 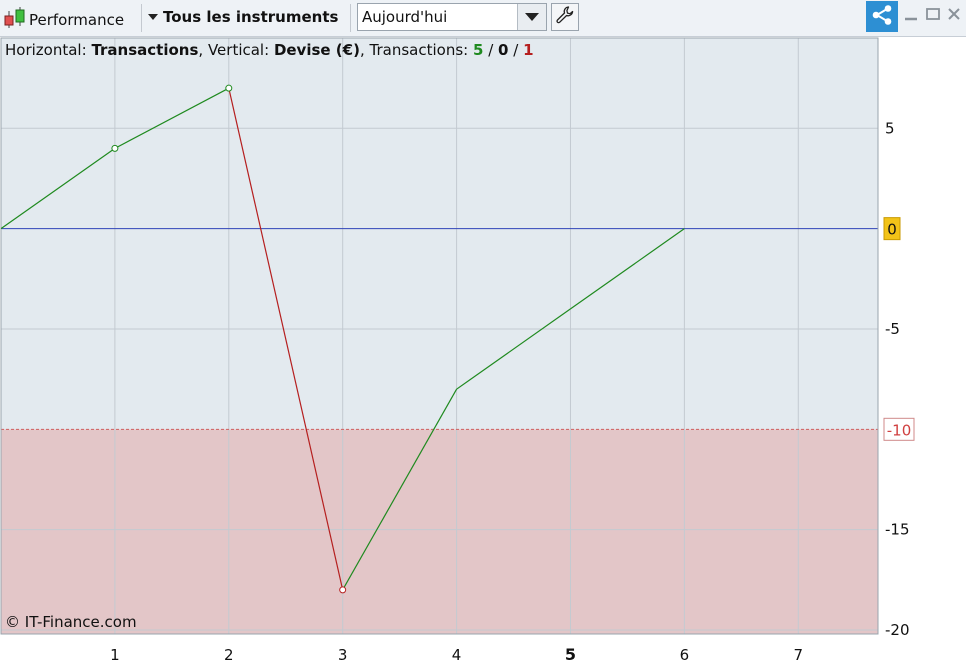 I want to click on horizontal-label: Horizontal:, so click(x=46, y=50).